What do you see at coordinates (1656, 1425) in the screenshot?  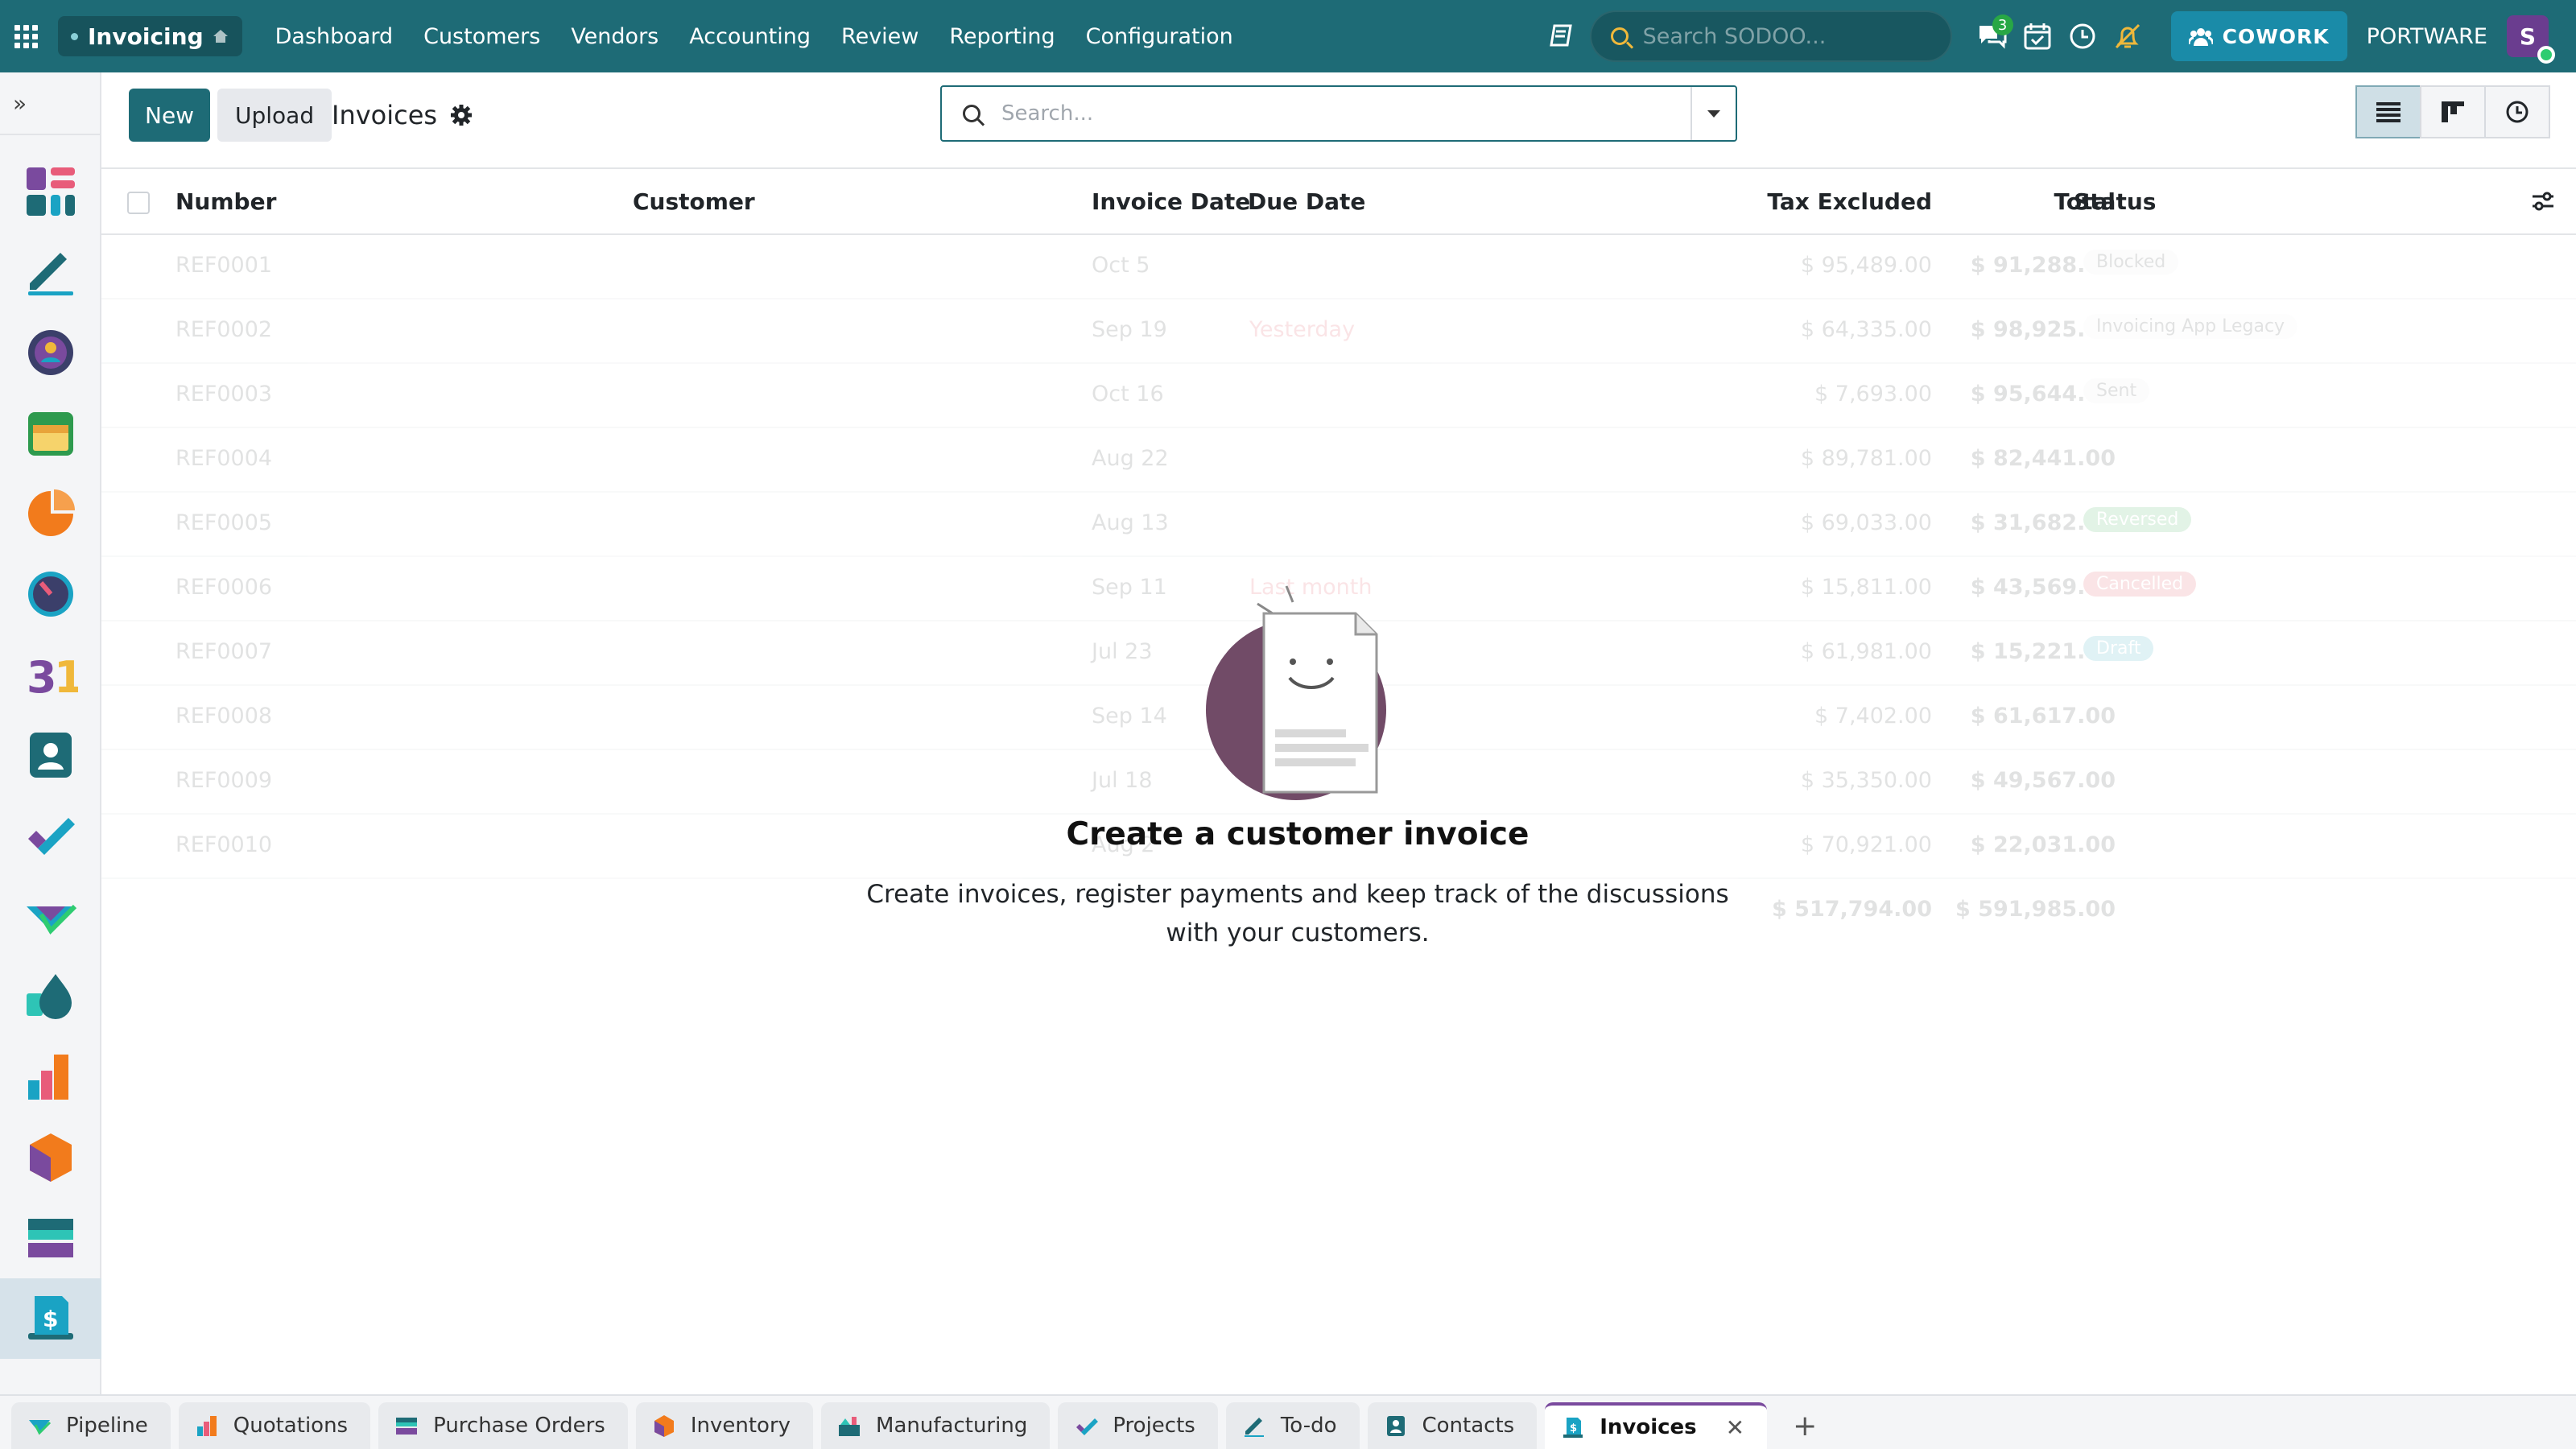 I see `tab-invoices: $ Invoices ✕` at bounding box center [1656, 1425].